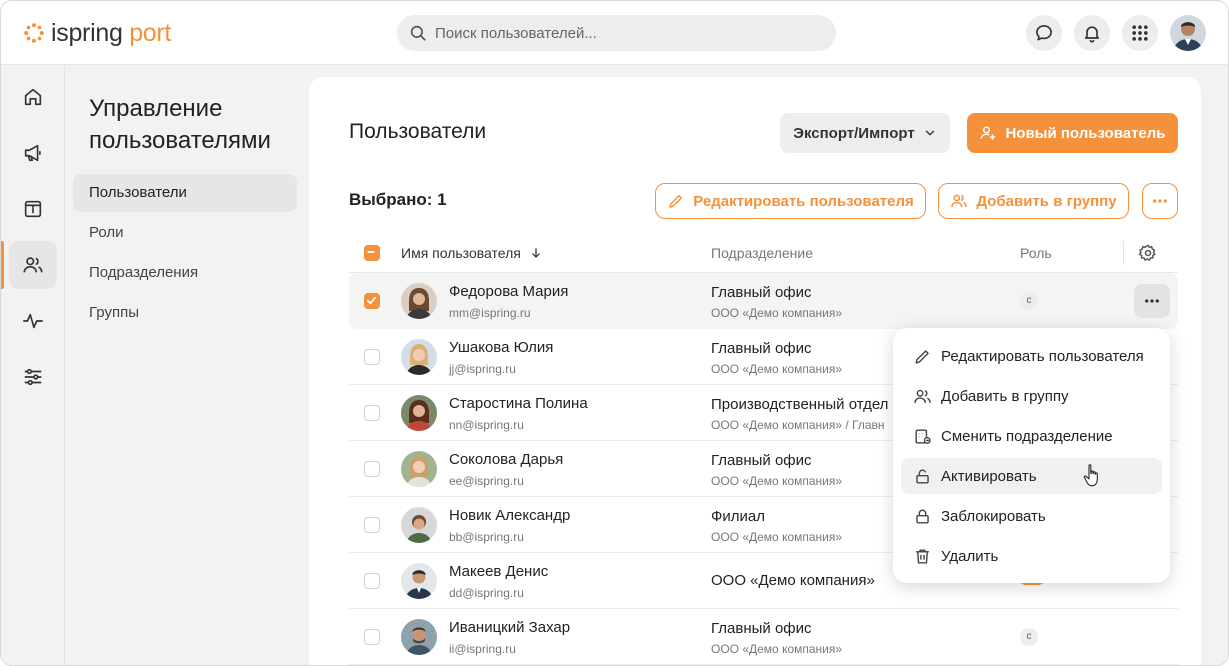 This screenshot has width=1229, height=666. I want to click on search-bar, so click(616, 33).